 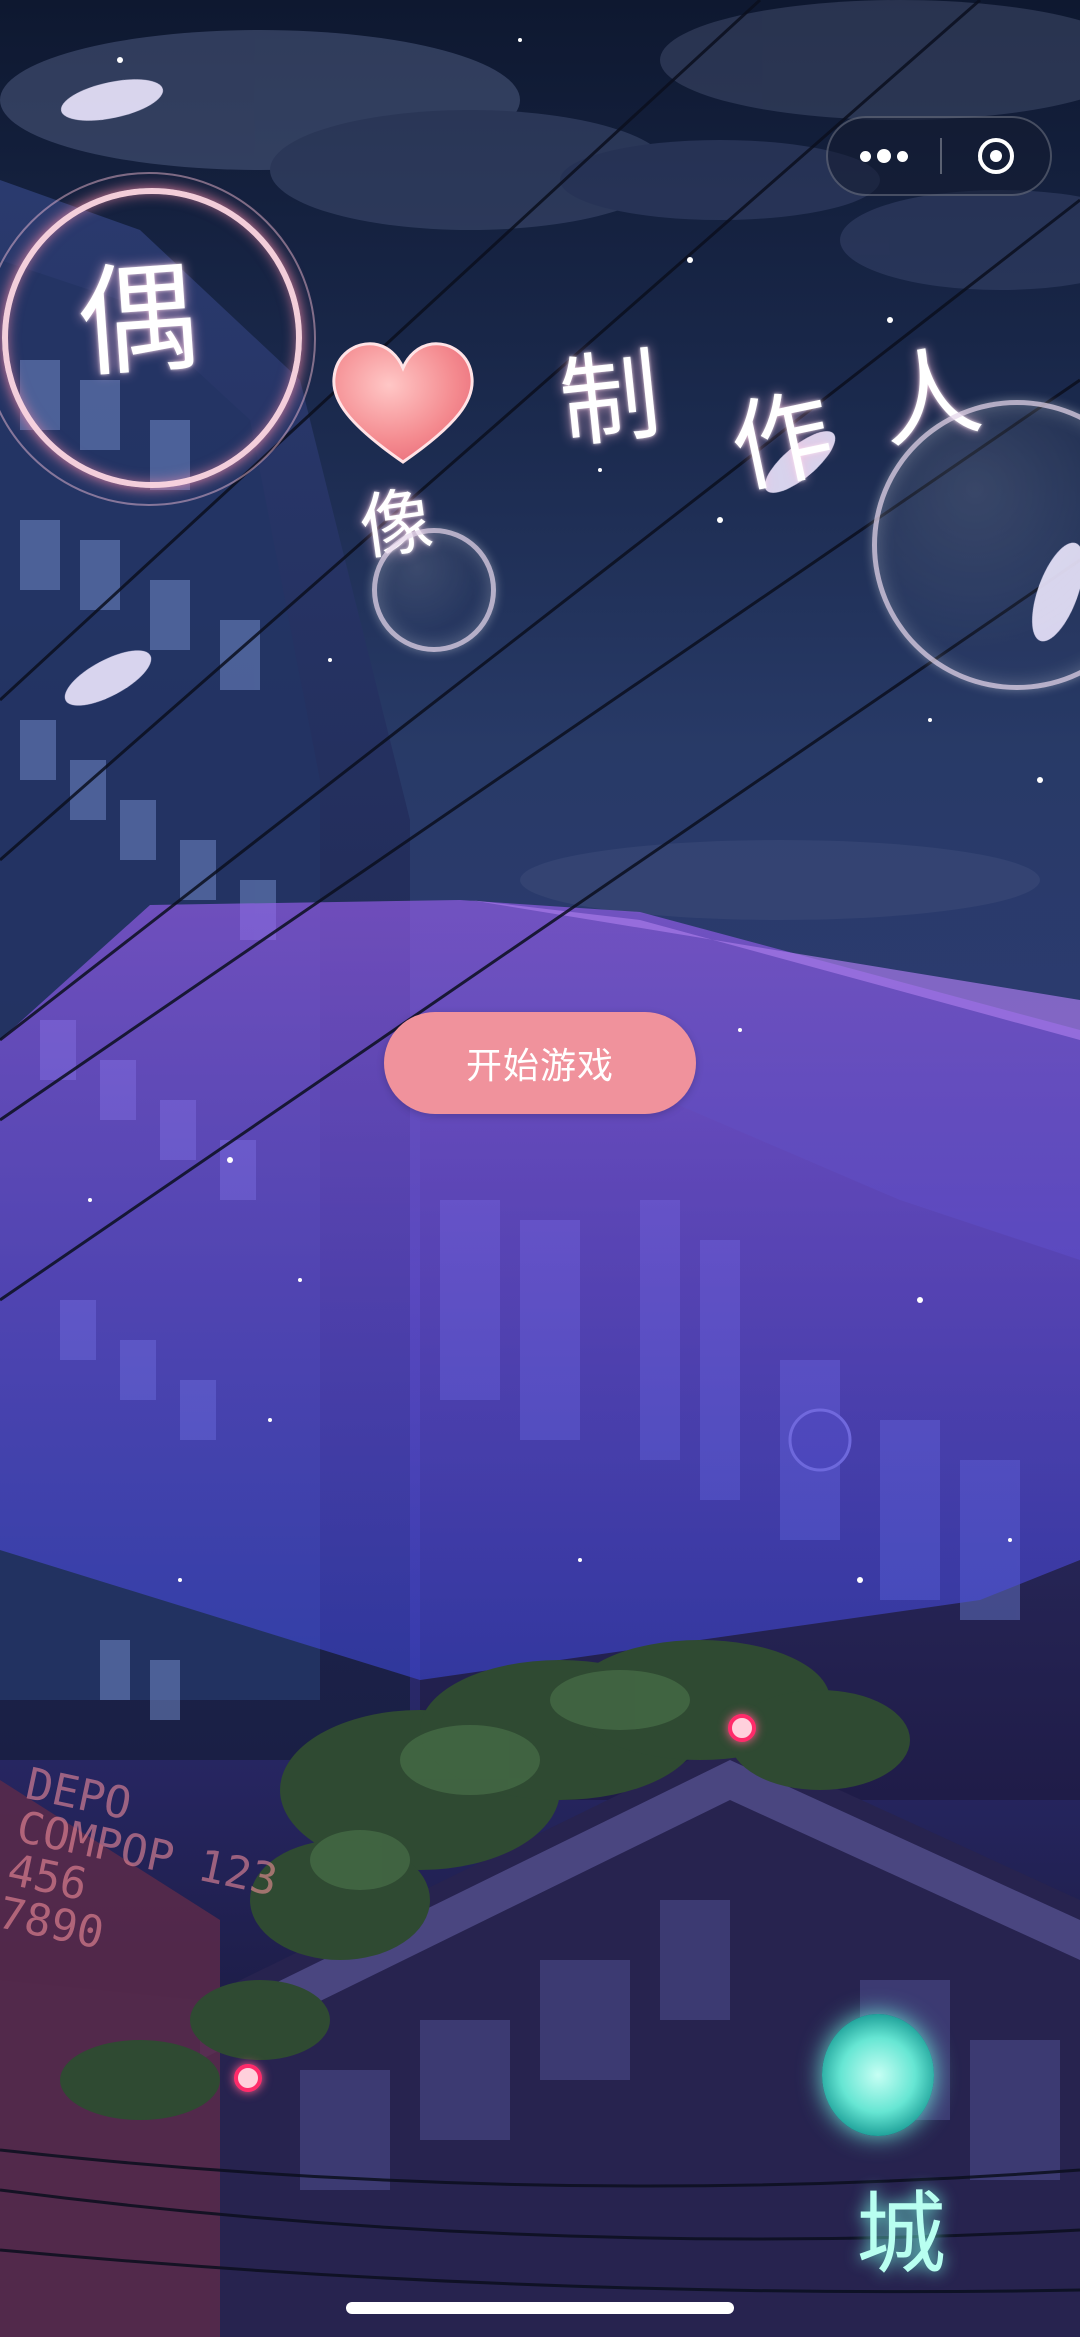 What do you see at coordinates (540, 1063) in the screenshot?
I see `start-game-button: 开始游戏` at bounding box center [540, 1063].